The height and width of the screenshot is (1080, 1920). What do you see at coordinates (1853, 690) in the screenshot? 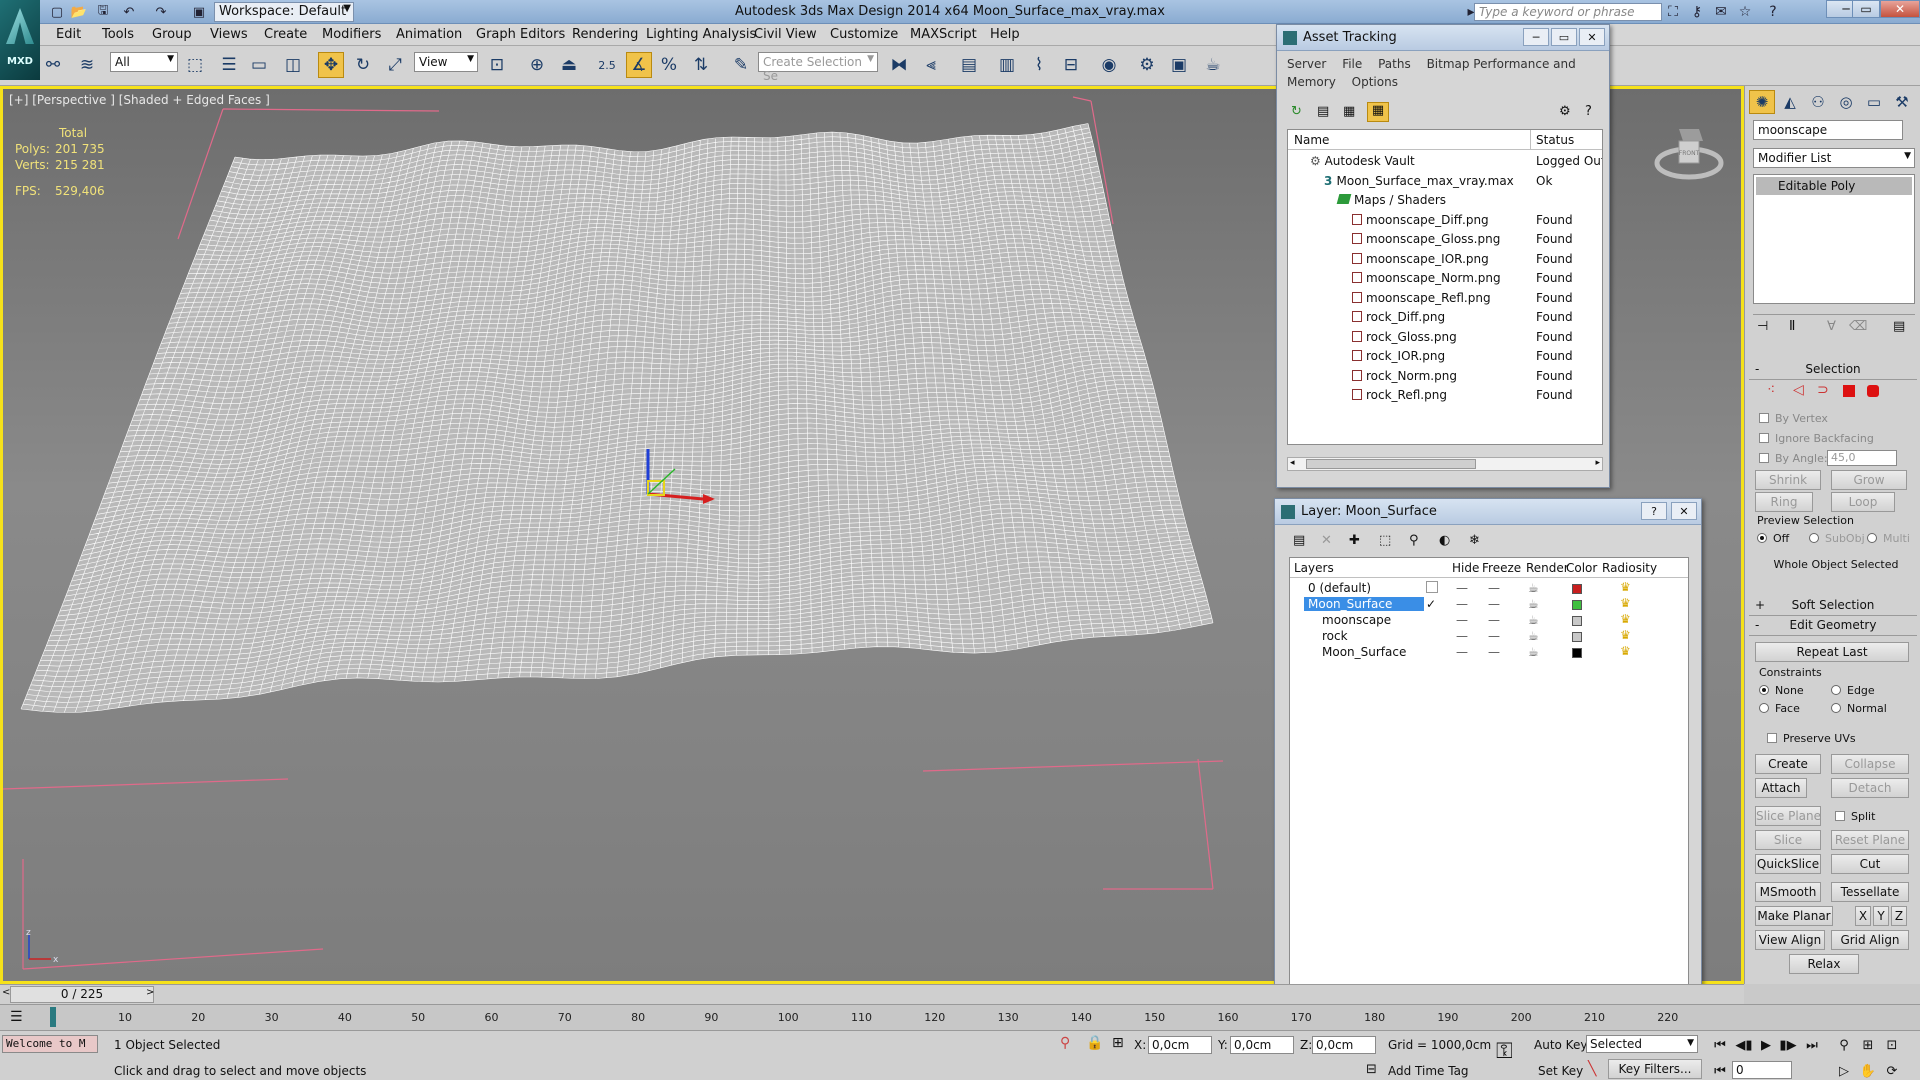
I see `constraint-edge-radio: Edge` at bounding box center [1853, 690].